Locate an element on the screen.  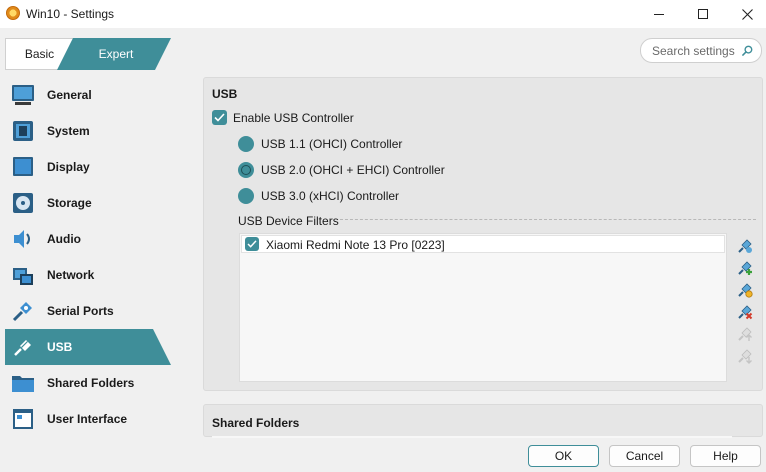
usb30-label: USB 3.0 (xHCI) Controller is located at coordinates (330, 196).